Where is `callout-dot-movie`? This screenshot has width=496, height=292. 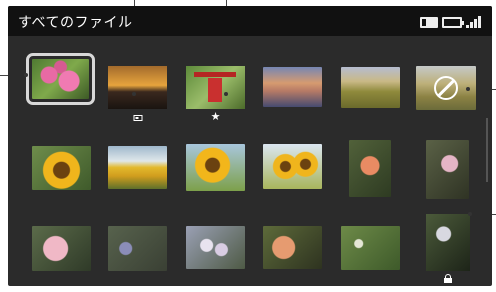
callout-dot-movie is located at coordinates (134, 94).